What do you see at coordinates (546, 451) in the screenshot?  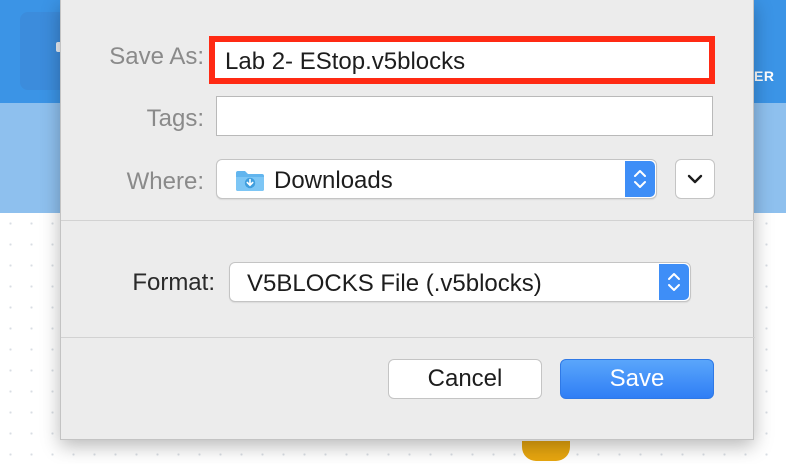 I see `code-block` at bounding box center [546, 451].